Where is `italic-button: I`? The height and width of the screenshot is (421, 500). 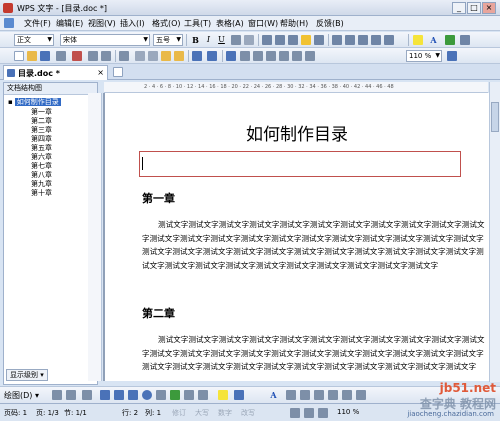
italic-button: I is located at coordinates (208, 40).